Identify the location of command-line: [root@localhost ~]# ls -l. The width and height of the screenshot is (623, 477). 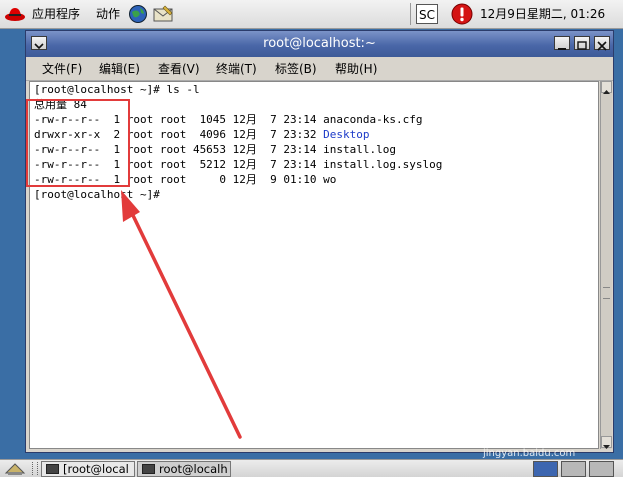
(117, 89).